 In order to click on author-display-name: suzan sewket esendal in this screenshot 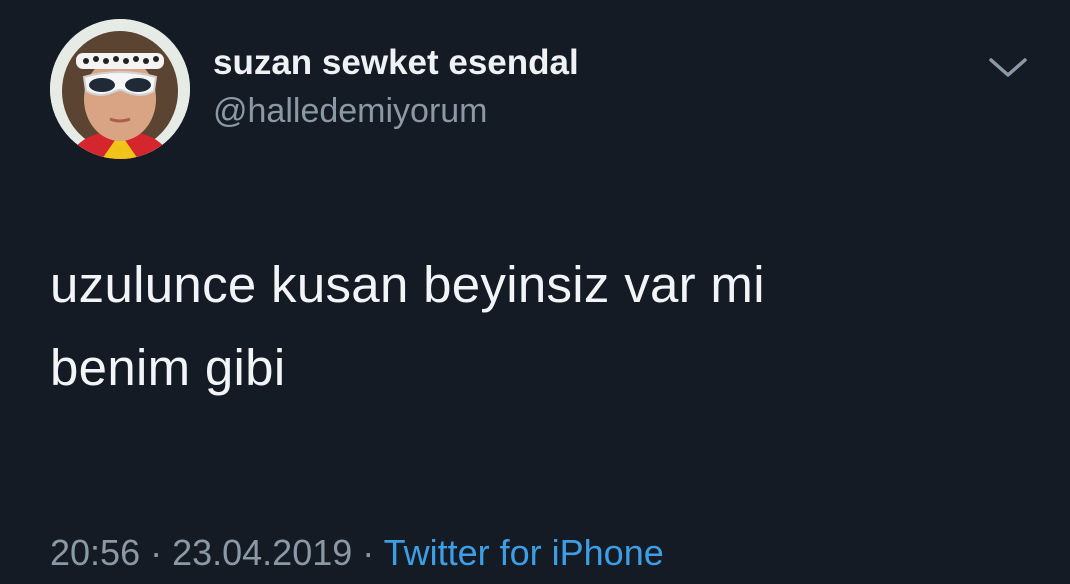, I will do `click(396, 63)`.